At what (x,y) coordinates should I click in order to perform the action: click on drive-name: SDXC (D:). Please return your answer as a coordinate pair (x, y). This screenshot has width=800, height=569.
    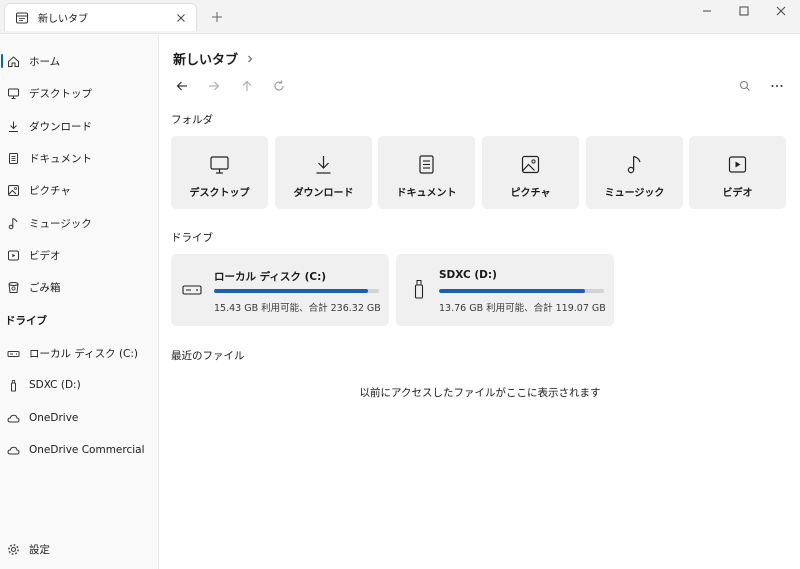
    Looking at the image, I should click on (468, 275).